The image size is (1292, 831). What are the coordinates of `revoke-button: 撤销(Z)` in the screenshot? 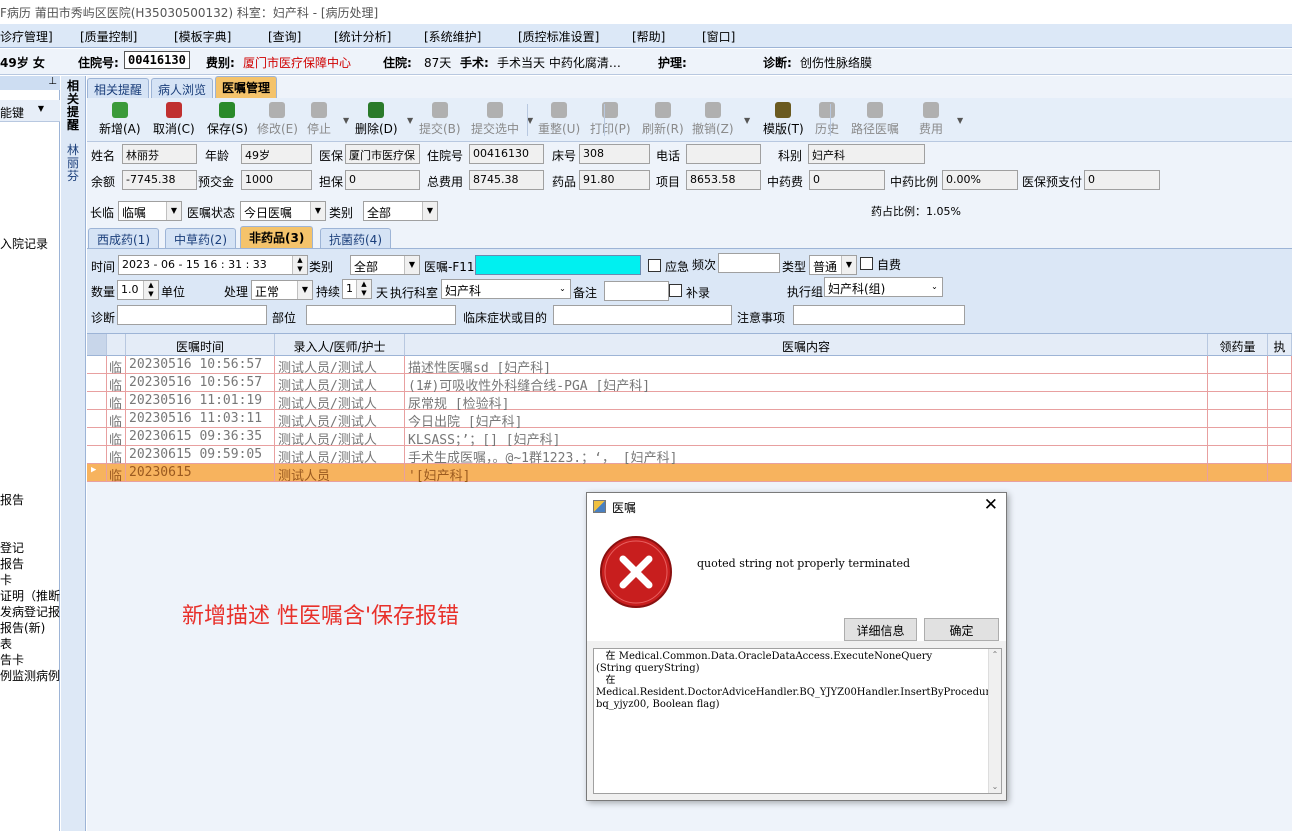 It's located at (713, 118).